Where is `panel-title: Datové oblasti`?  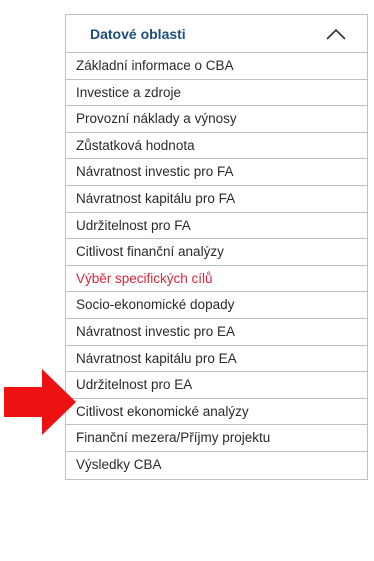
panel-title: Datové oblasti is located at coordinates (138, 33).